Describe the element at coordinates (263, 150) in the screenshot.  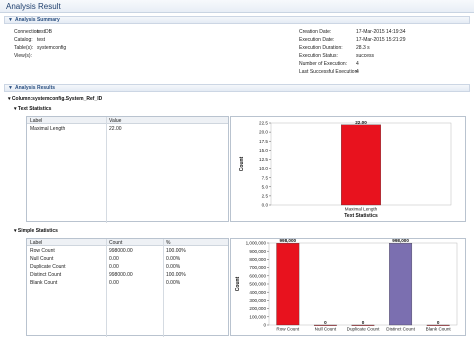
I see `y-tick-label: 15.0` at that location.